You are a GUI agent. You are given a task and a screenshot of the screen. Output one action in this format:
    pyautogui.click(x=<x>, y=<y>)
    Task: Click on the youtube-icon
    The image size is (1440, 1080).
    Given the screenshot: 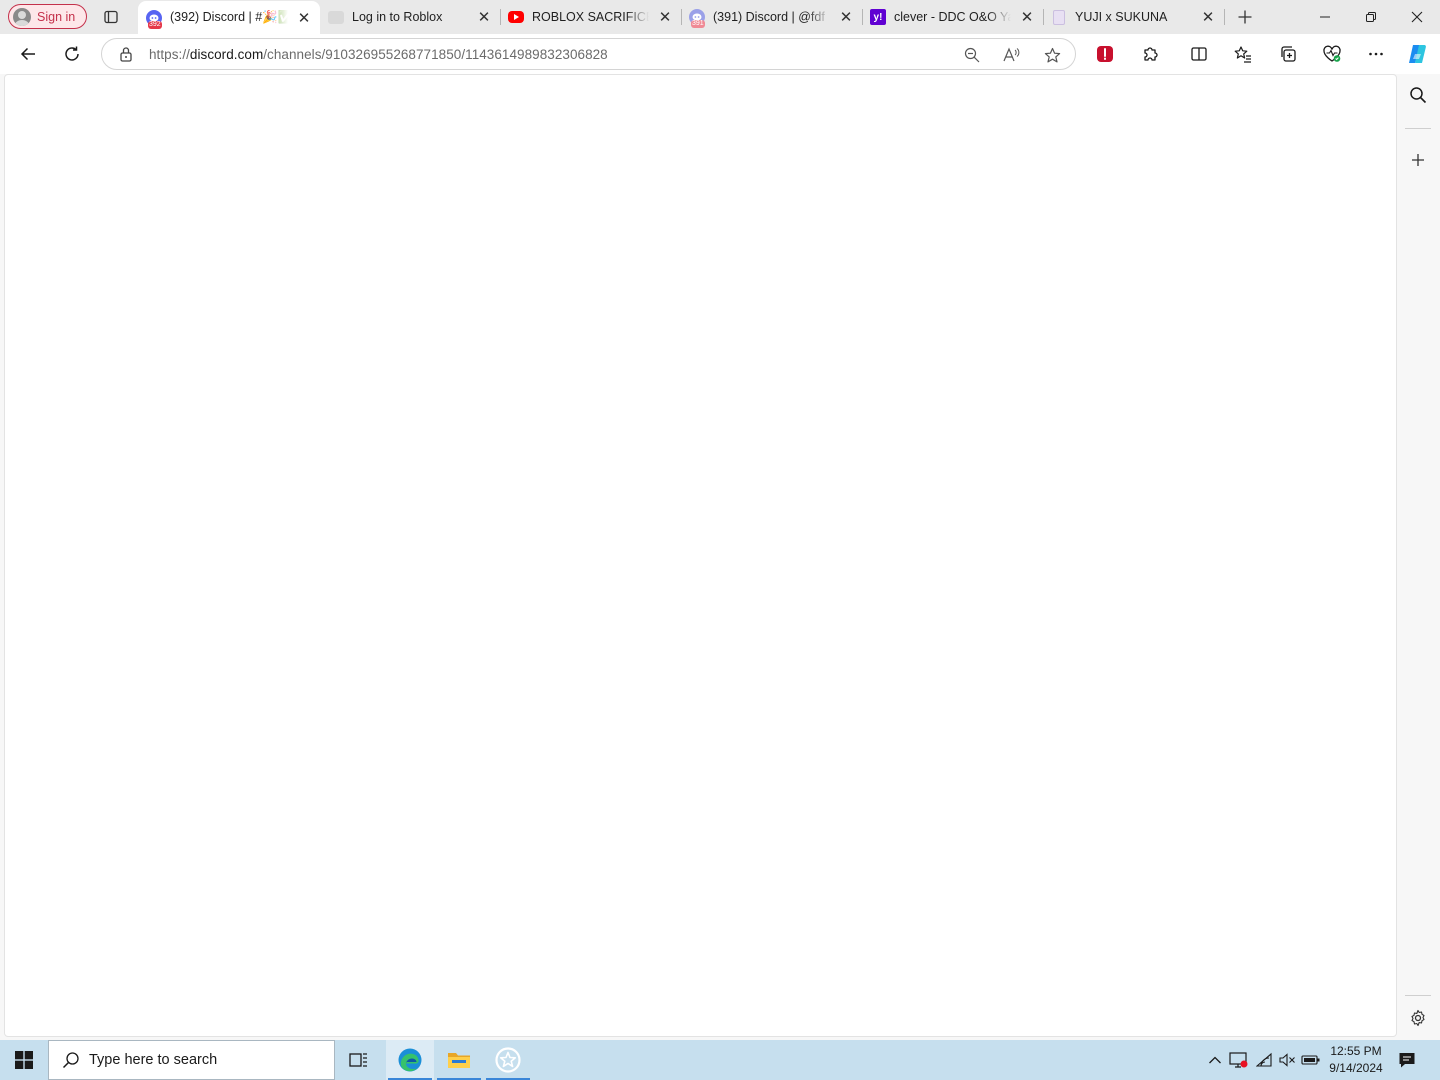 What is the action you would take?
    pyautogui.click(x=516, y=17)
    